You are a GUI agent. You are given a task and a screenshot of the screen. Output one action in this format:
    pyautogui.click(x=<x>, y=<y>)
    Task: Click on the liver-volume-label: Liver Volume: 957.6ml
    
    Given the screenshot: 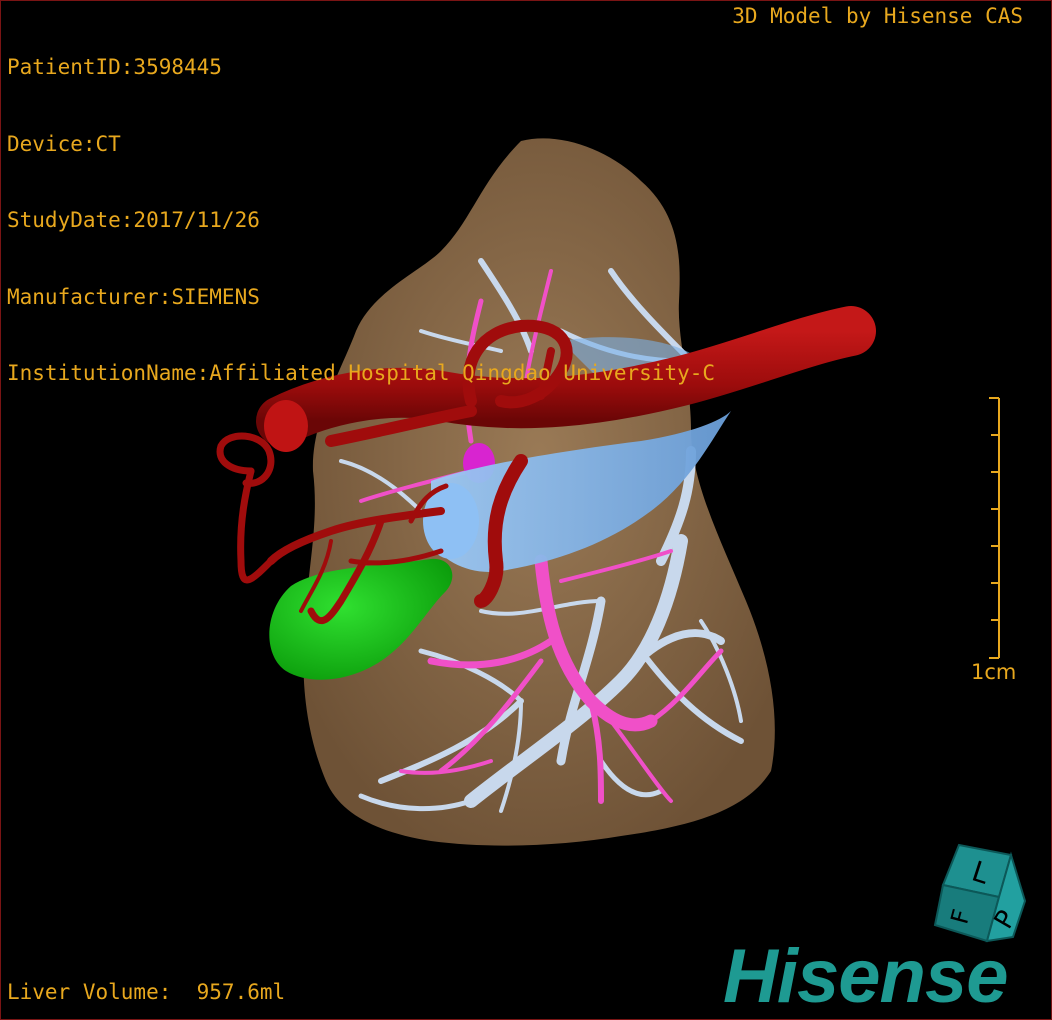 What is the action you would take?
    pyautogui.click(x=146, y=991)
    